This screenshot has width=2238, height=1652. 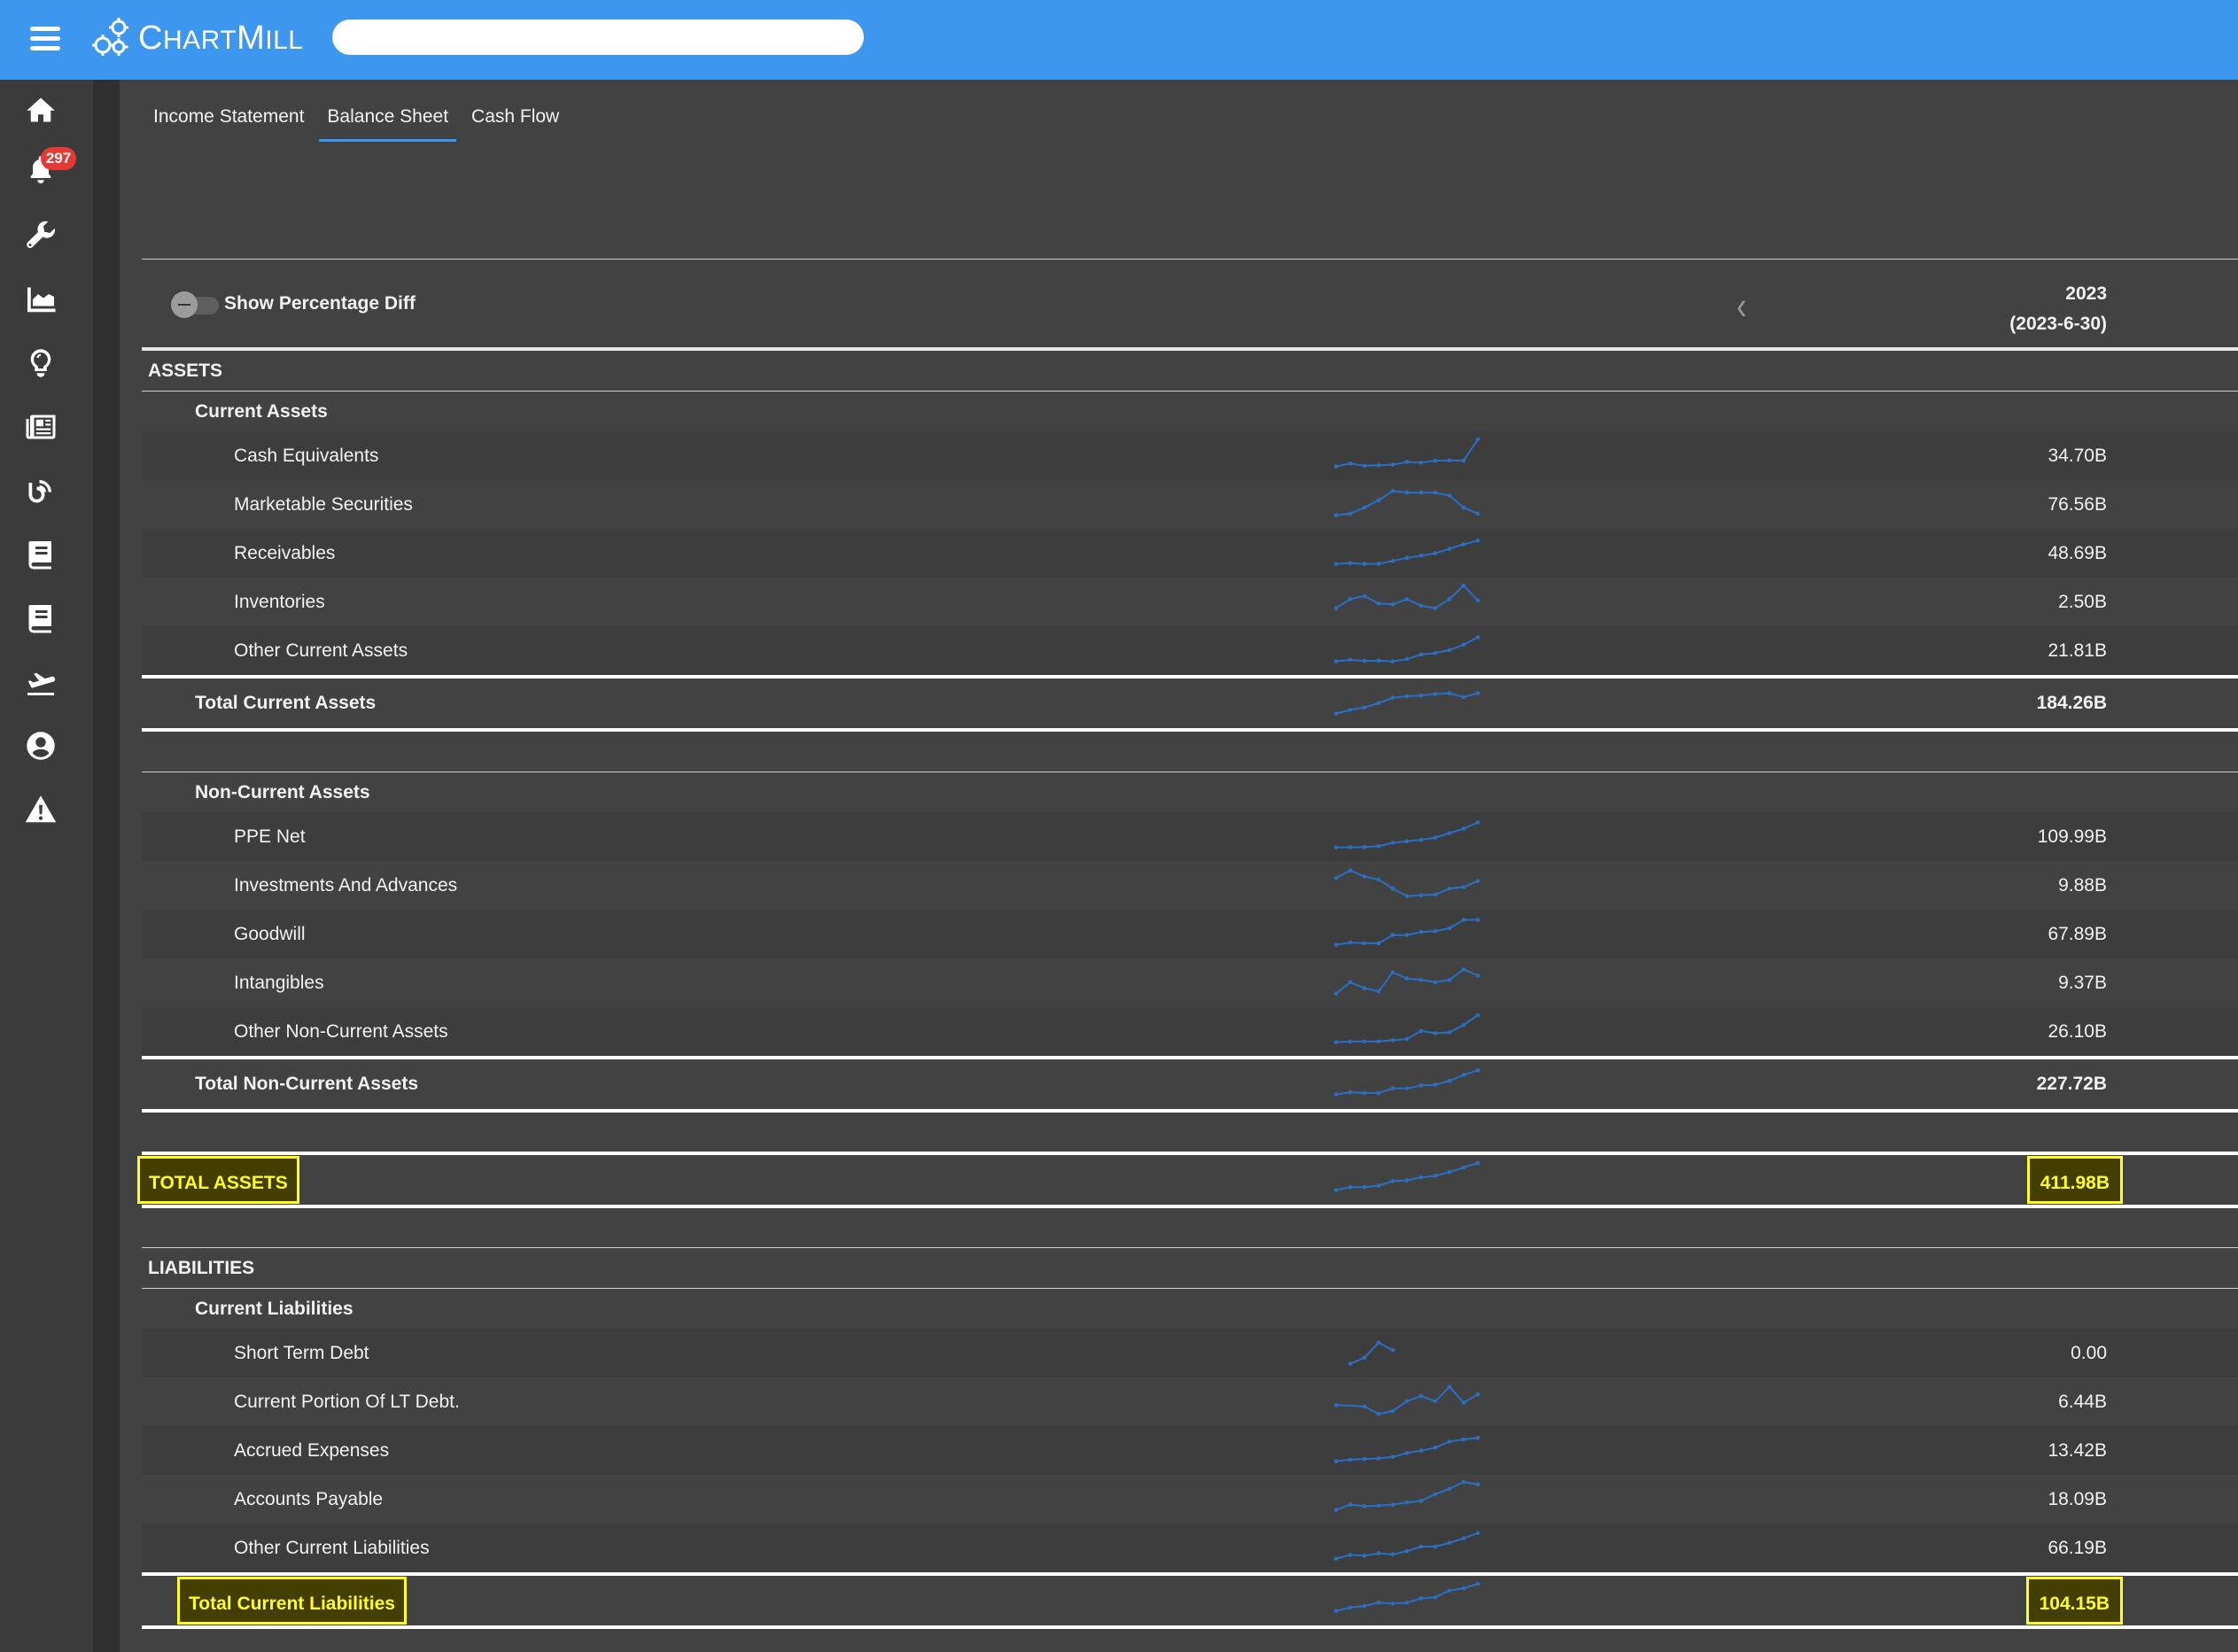 I want to click on table-row: Inventories 2.50B, so click(x=1190, y=602).